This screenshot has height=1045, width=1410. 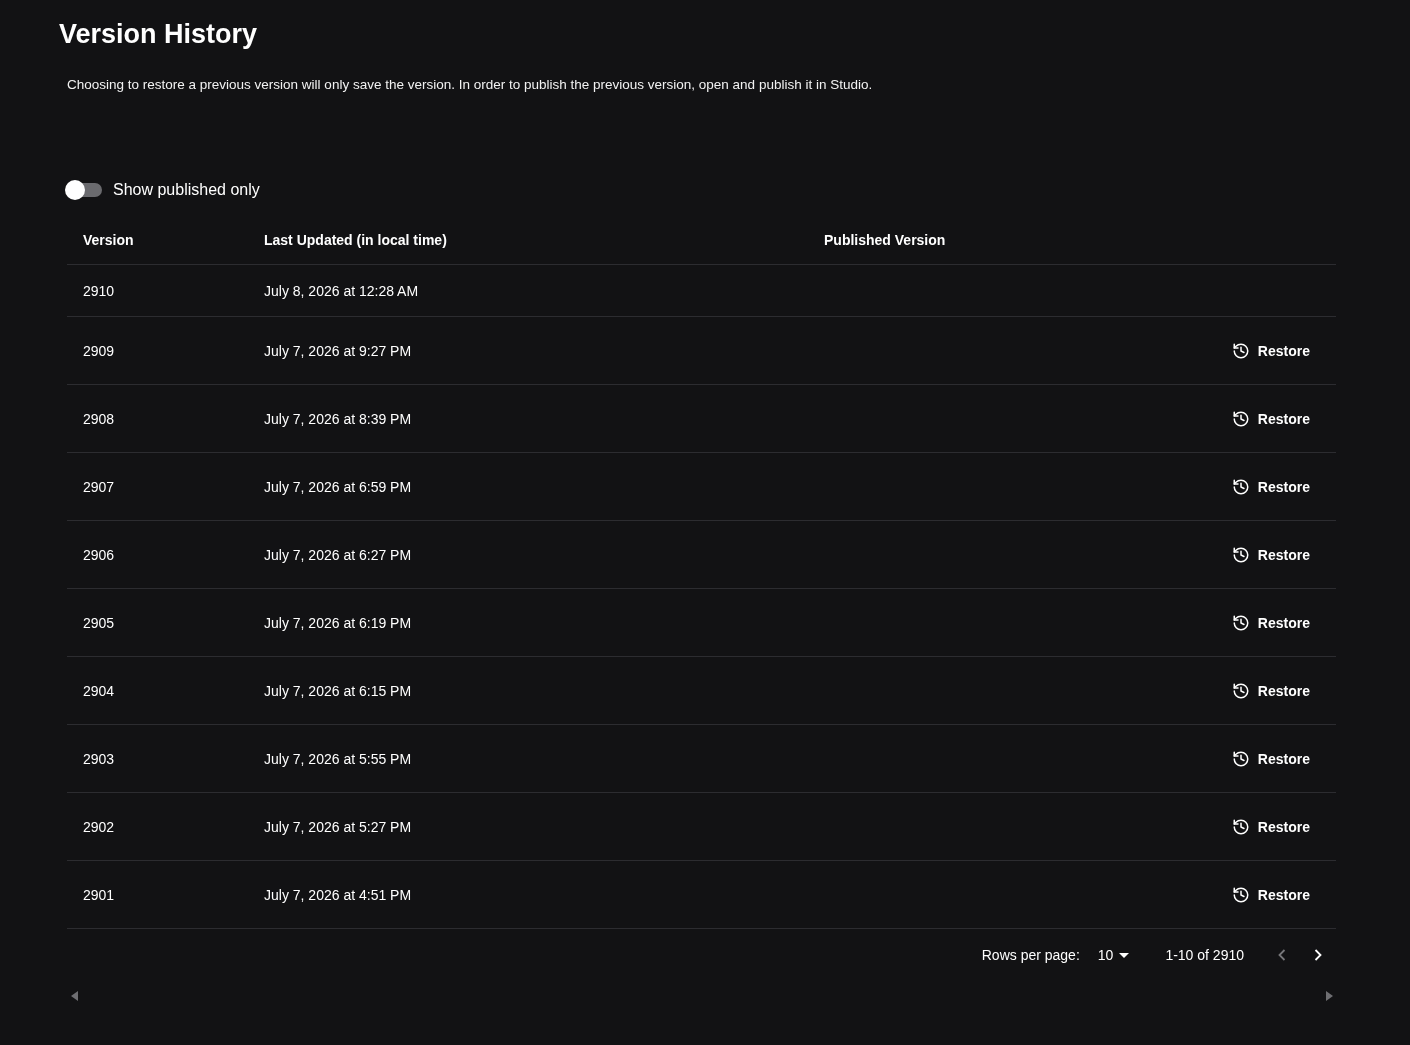 What do you see at coordinates (338, 623) in the screenshot?
I see `date-cell-text: July 7, 2026 at 6:19 PM` at bounding box center [338, 623].